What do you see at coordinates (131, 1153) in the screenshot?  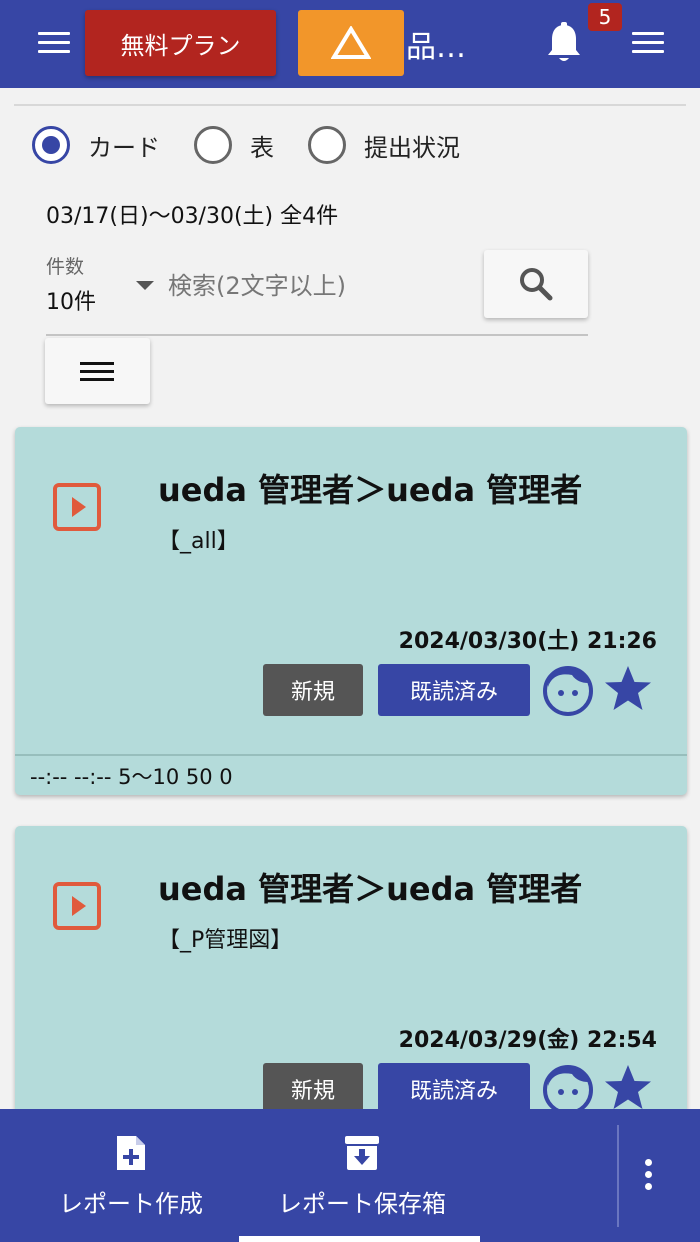 I see `file-add-icon` at bounding box center [131, 1153].